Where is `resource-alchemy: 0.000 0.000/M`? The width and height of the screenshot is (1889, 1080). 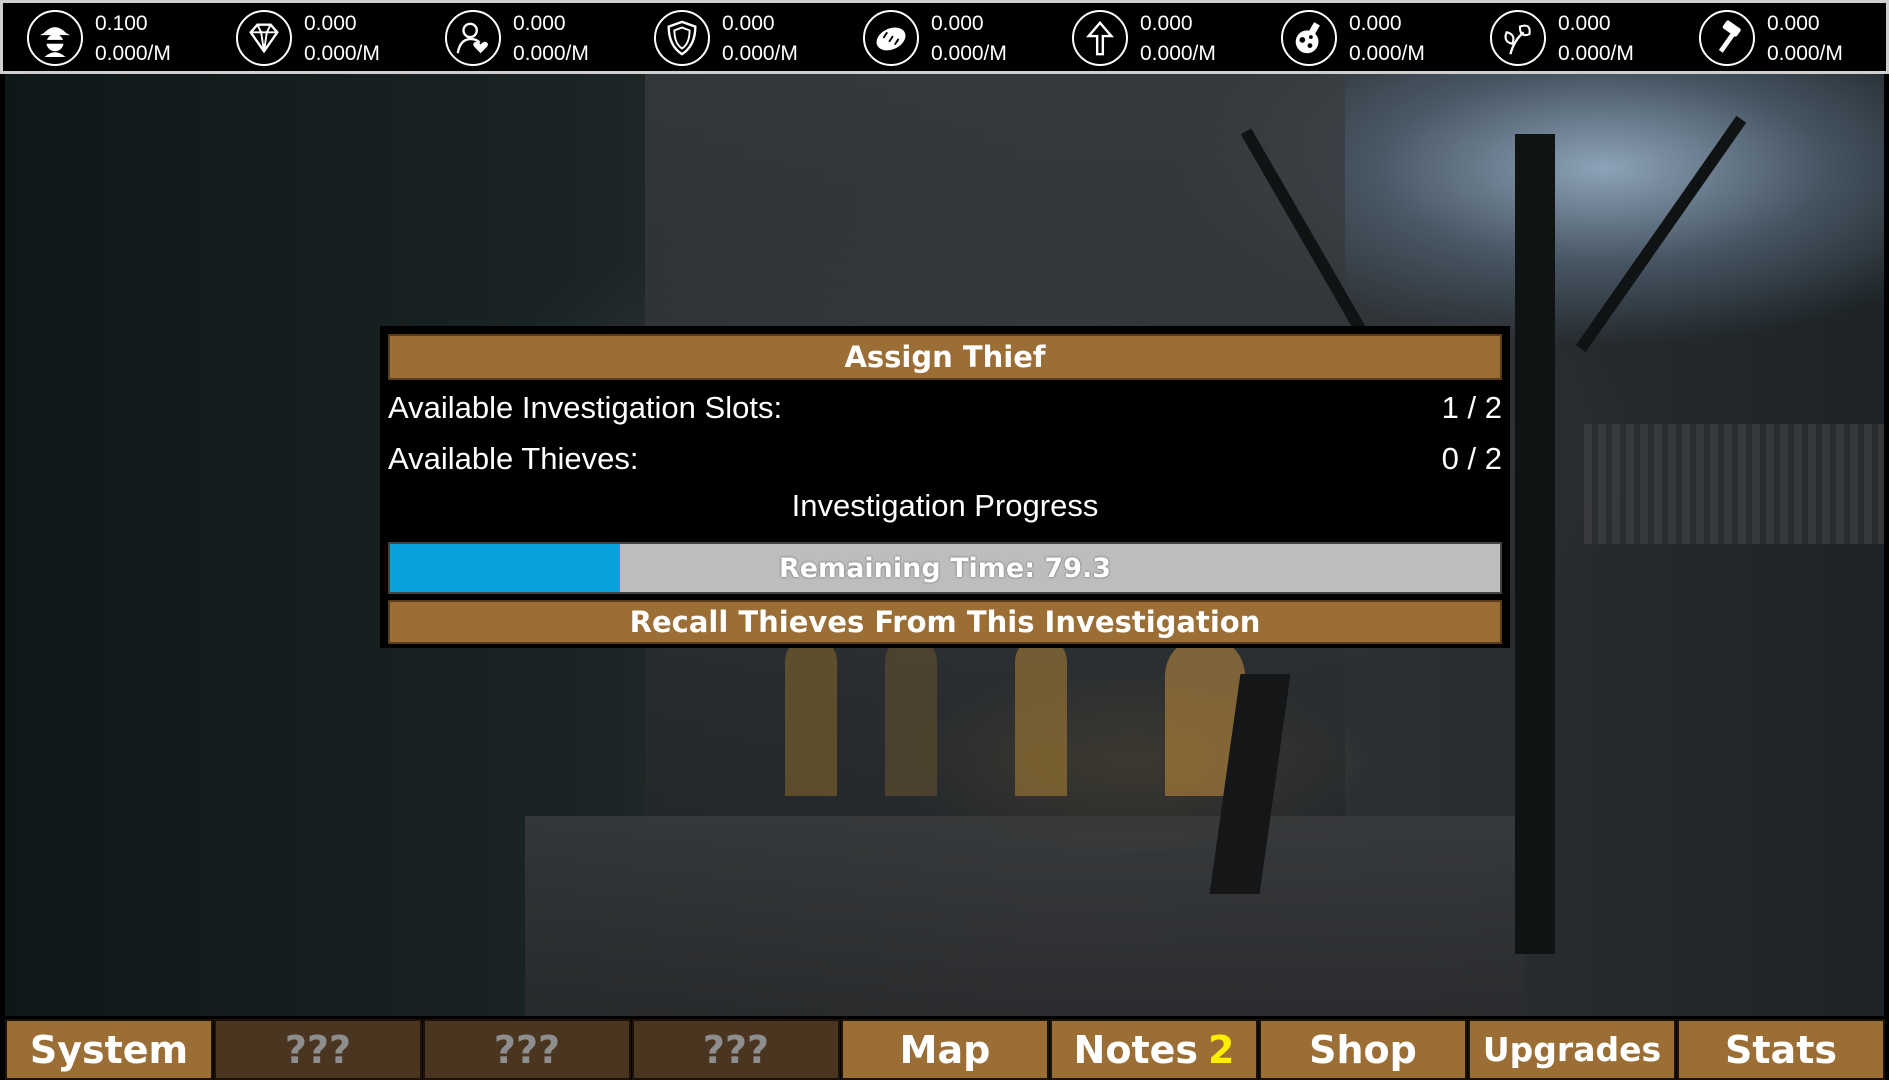
resource-alchemy: 0.000 0.000/M is located at coordinates (1347, 39).